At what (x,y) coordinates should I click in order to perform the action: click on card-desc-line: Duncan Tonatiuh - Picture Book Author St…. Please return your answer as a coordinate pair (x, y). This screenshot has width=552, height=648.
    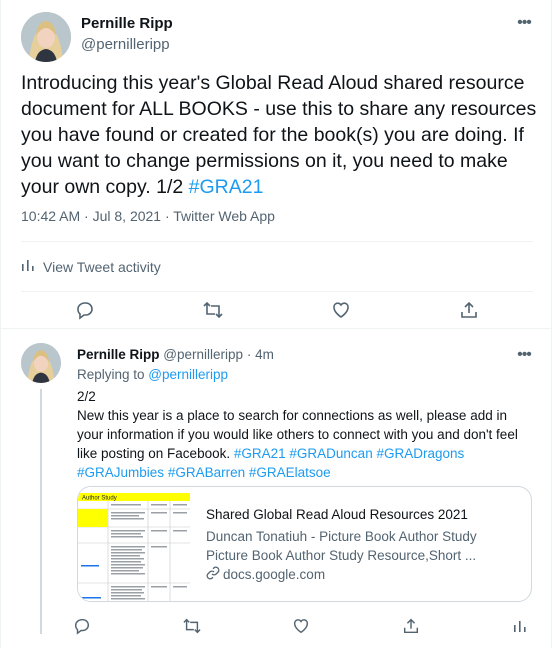
    Looking at the image, I should click on (341, 536).